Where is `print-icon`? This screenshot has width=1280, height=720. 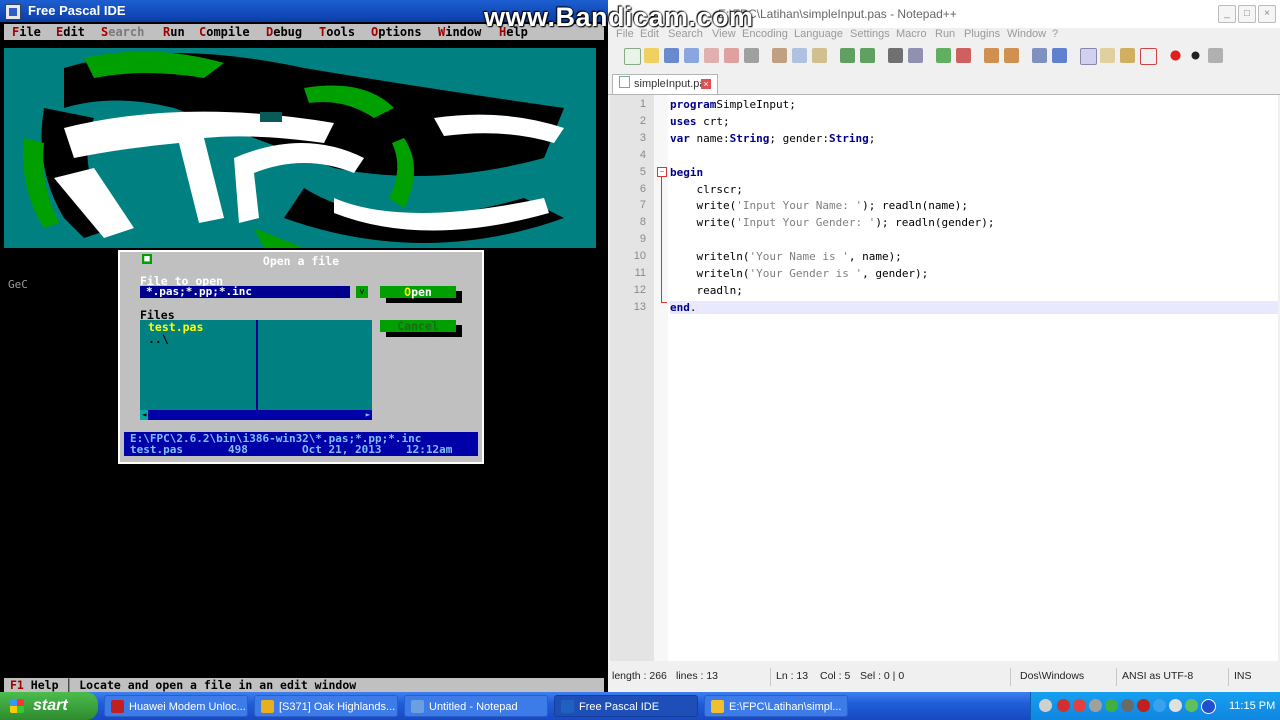
print-icon is located at coordinates (751, 55).